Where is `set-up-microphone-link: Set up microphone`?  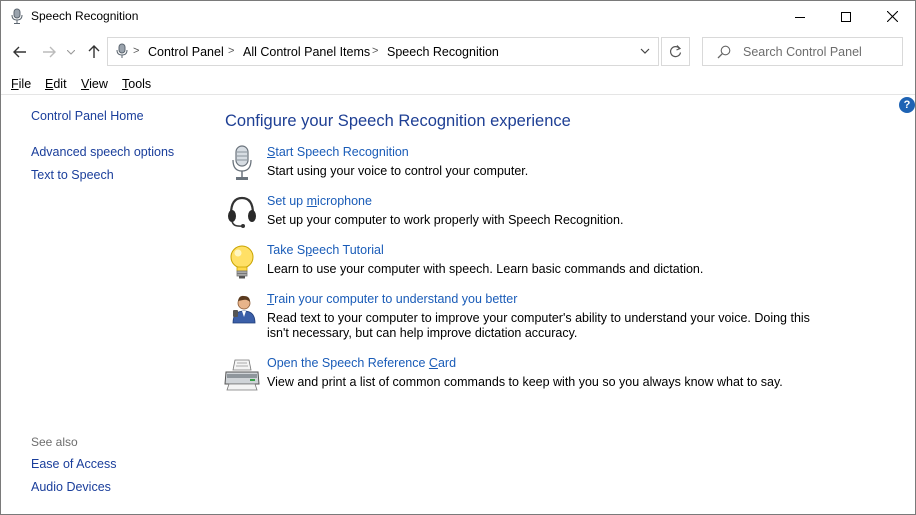
set-up-microphone-link: Set up microphone is located at coordinates (319, 201).